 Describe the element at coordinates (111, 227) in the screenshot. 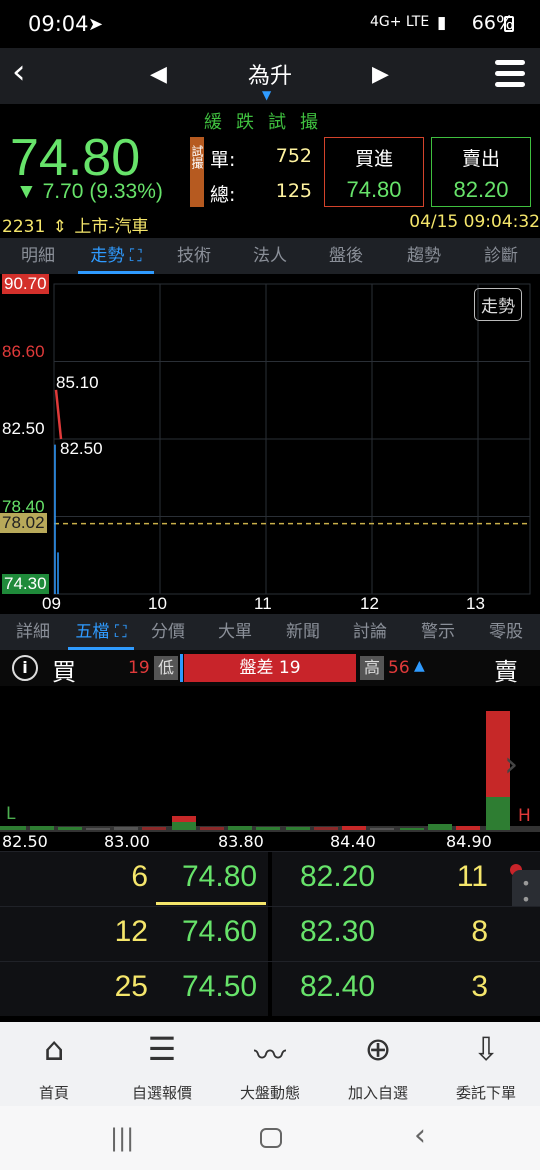

I see `stock-market: 上市-汽車` at that location.